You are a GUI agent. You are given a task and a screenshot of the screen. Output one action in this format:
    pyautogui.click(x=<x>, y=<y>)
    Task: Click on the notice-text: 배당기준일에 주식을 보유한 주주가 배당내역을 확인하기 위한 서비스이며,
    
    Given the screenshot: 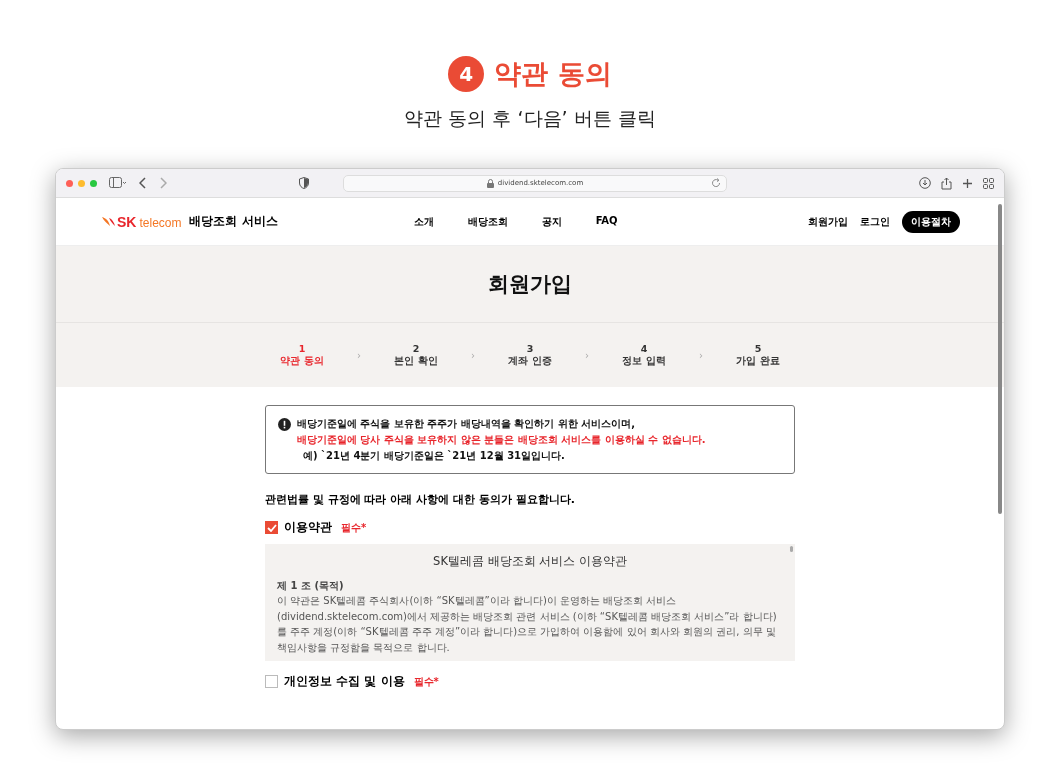 What is the action you would take?
    pyautogui.click(x=466, y=424)
    